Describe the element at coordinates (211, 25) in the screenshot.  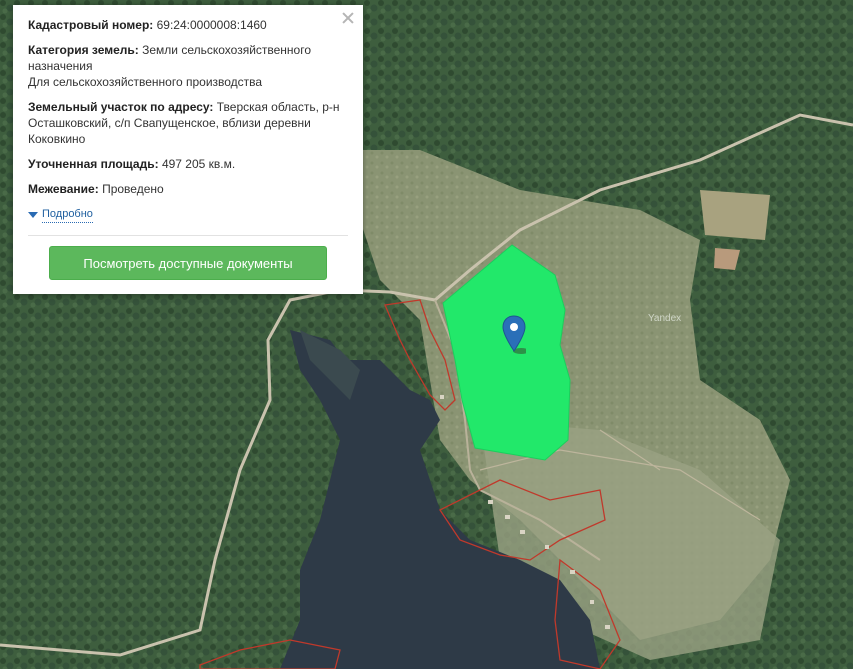
I see `cadastral-number-value: 69:24:0000008:1460` at that location.